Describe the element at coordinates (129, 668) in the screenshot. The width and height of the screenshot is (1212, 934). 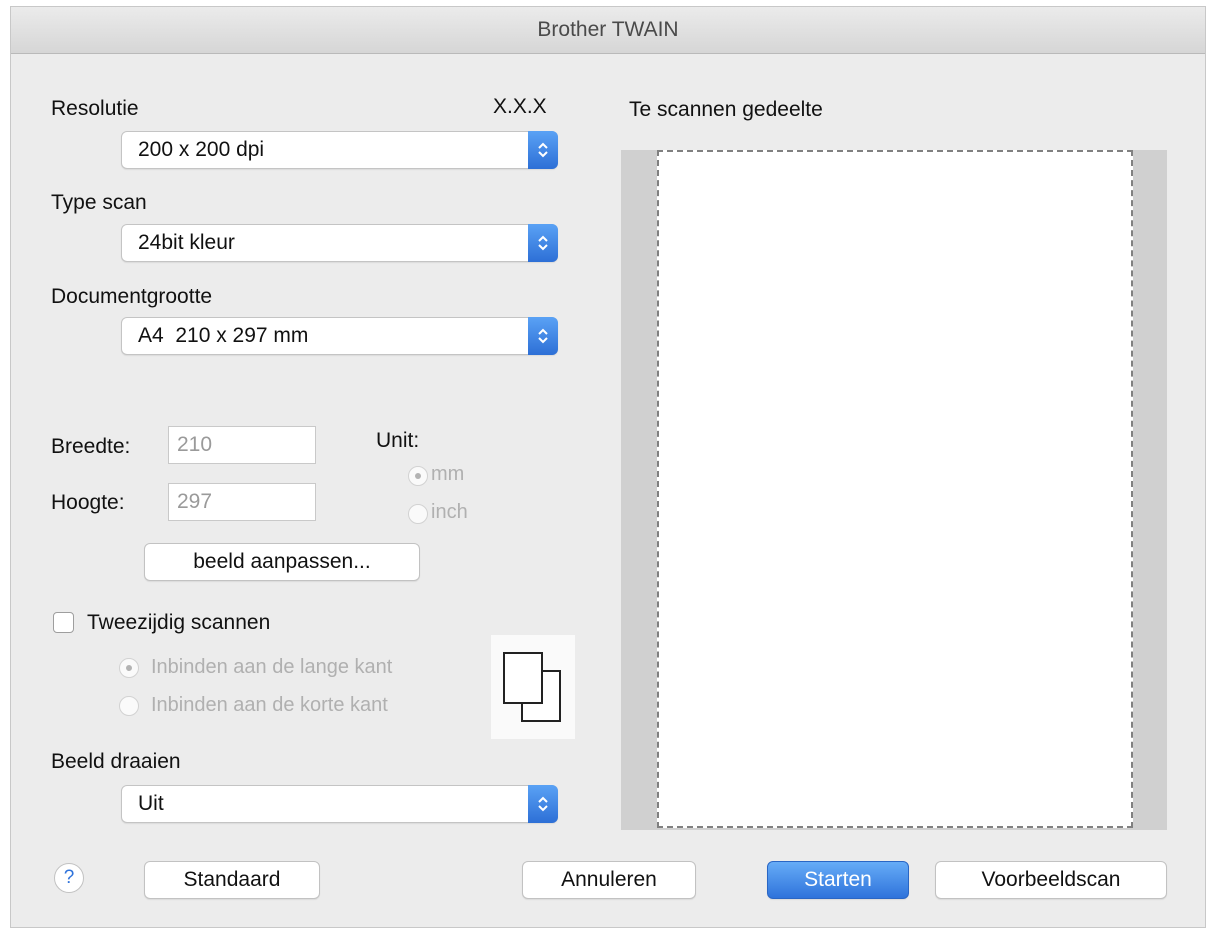
I see `duplex-long-edge-radio` at that location.